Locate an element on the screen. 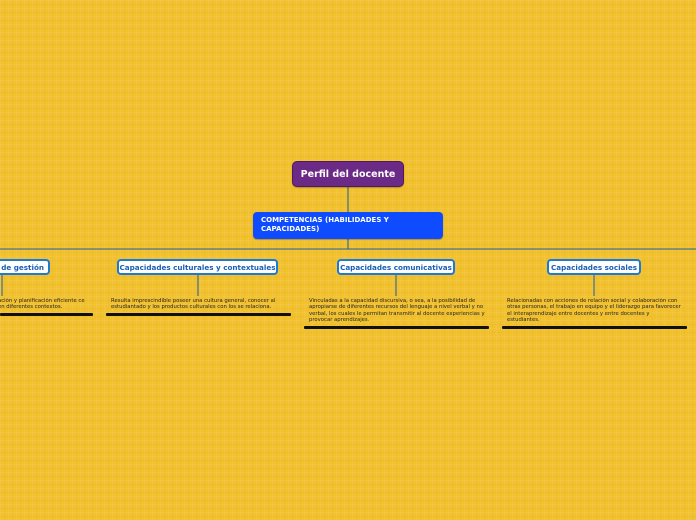  root-topic-perfil-del-docente: Perfil del docente is located at coordinates (348, 174).